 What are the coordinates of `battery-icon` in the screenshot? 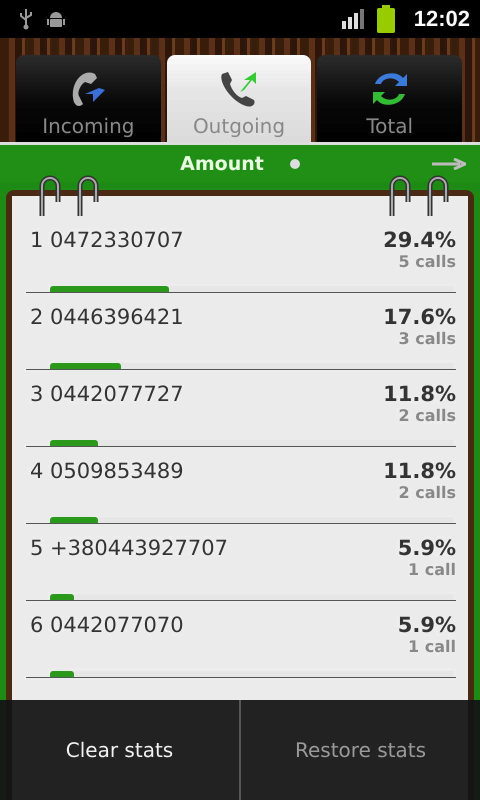 It's located at (386, 19).